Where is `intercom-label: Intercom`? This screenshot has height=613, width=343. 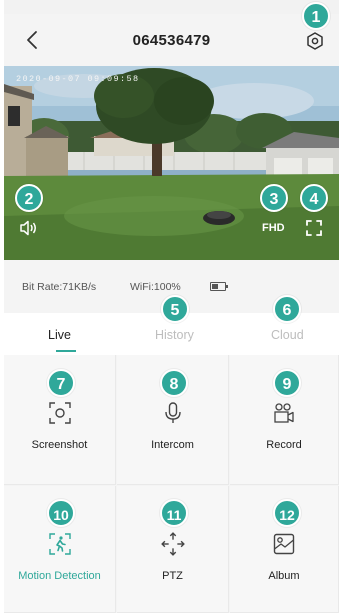
intercom-label: Intercom is located at coordinates (172, 445).